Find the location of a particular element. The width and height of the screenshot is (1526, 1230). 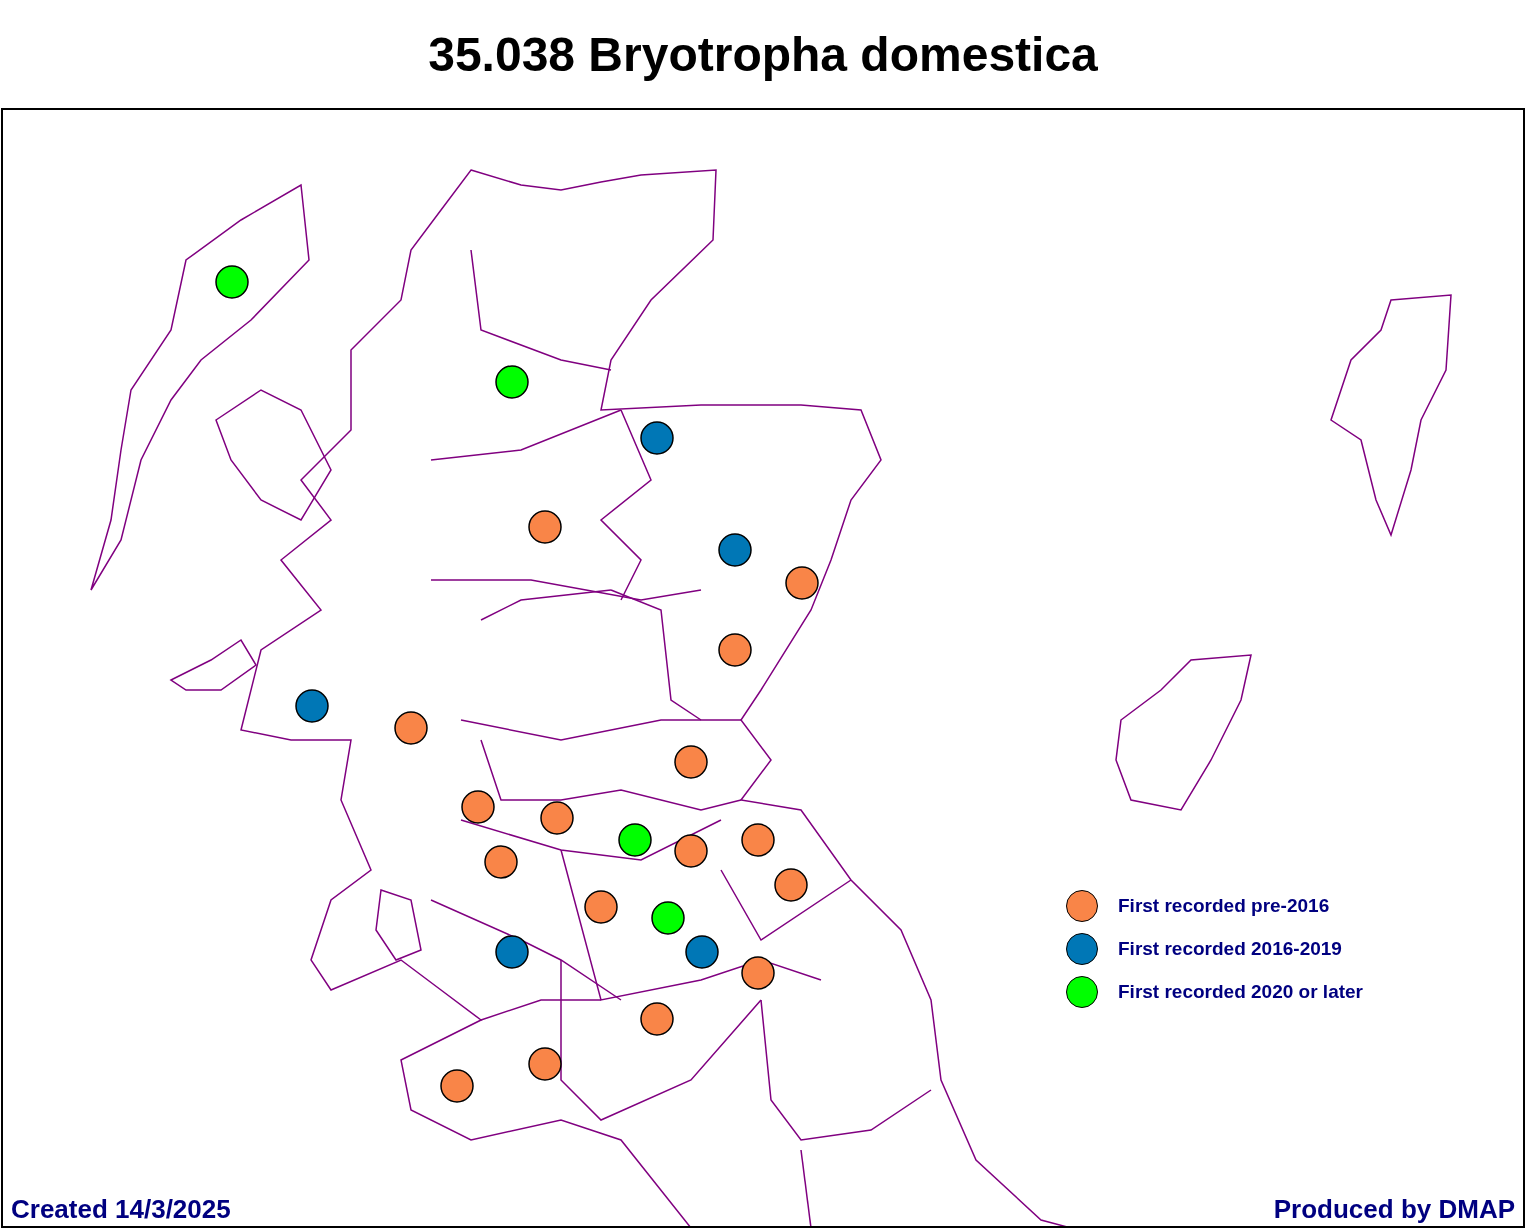

map-title: 35.038 Bryotropha domestica is located at coordinates (763, 54).